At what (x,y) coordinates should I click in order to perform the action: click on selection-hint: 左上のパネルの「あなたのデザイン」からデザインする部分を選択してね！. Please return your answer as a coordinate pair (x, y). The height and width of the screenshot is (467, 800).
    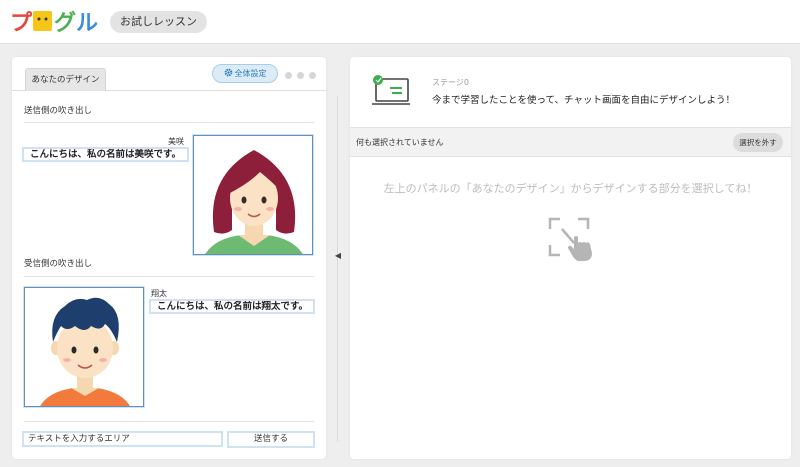
    Looking at the image, I should click on (570, 188).